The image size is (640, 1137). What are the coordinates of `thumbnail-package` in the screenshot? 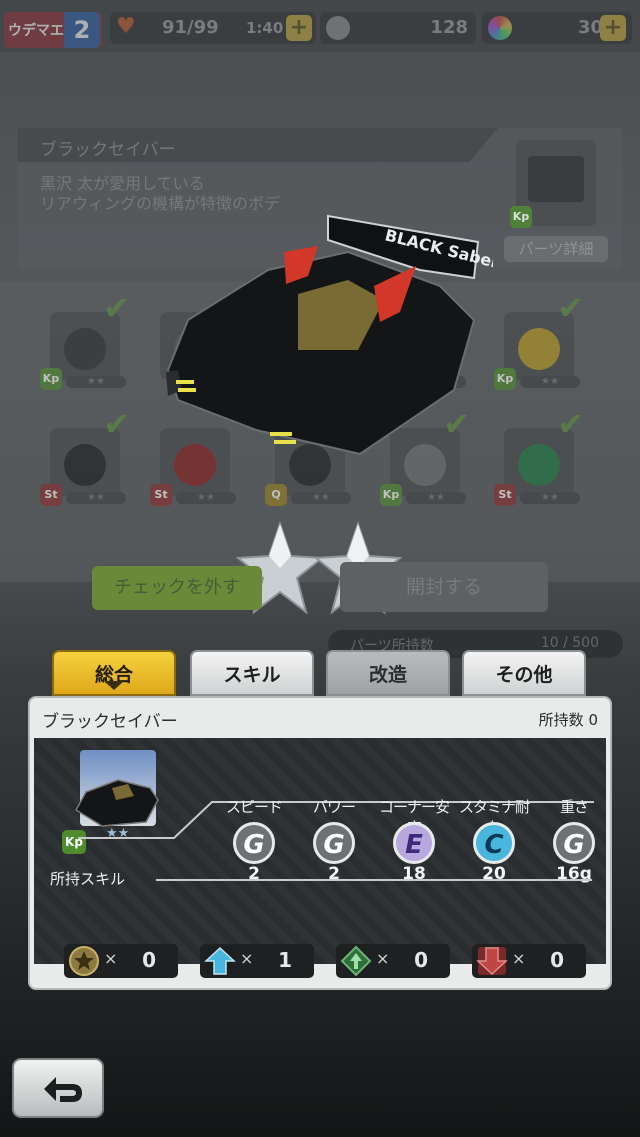 It's located at (556, 179).